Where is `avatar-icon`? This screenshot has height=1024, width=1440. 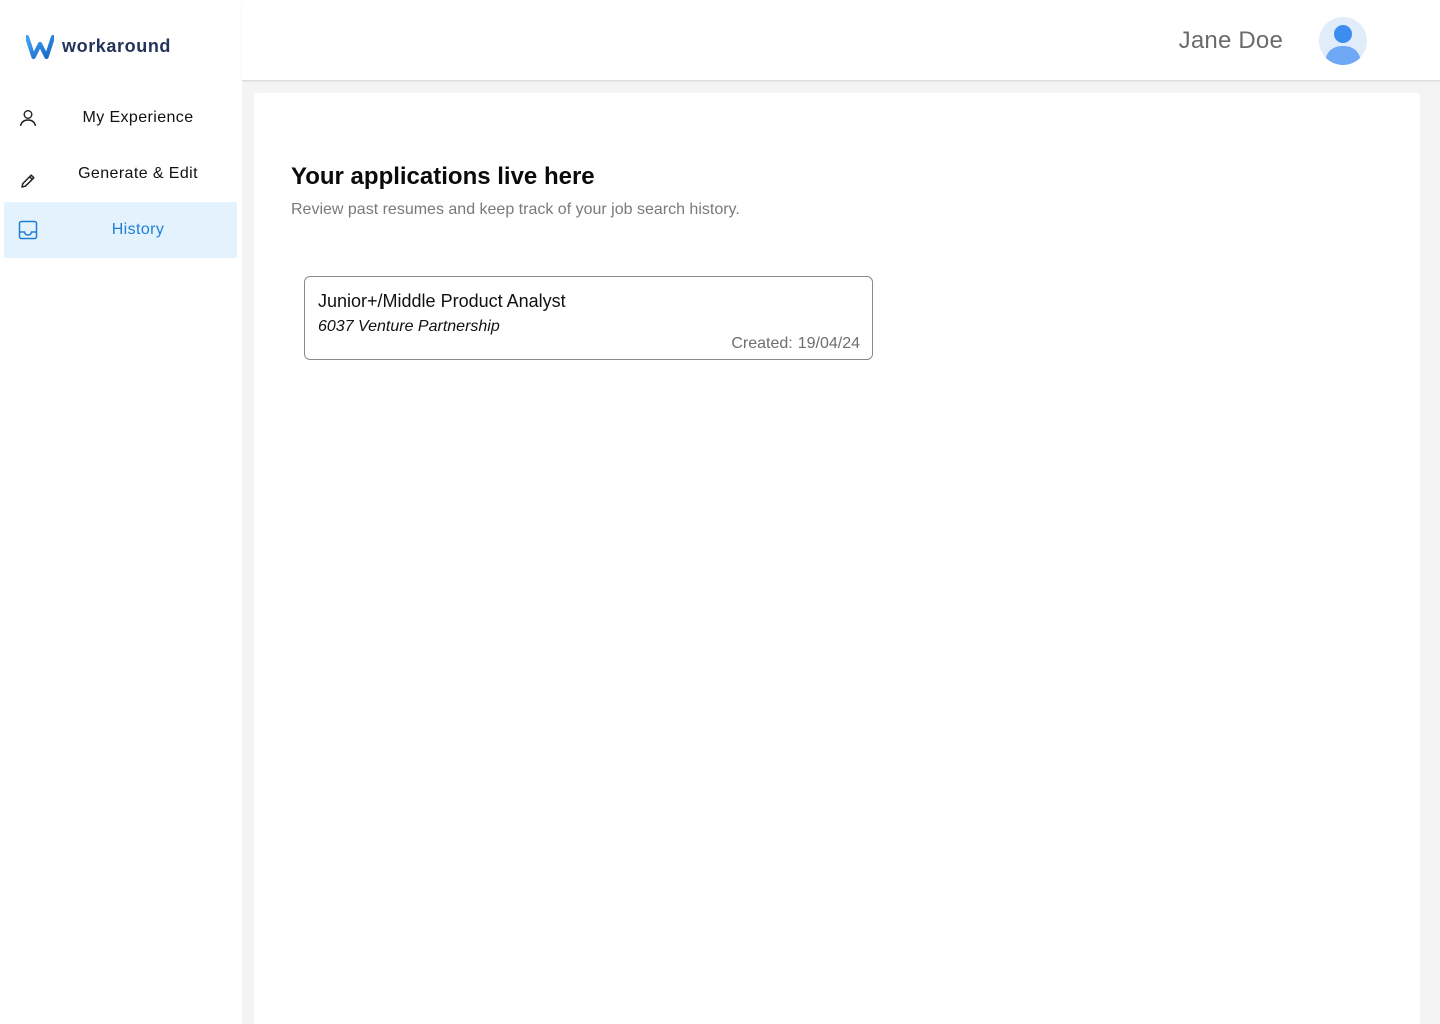
avatar-icon is located at coordinates (1343, 45).